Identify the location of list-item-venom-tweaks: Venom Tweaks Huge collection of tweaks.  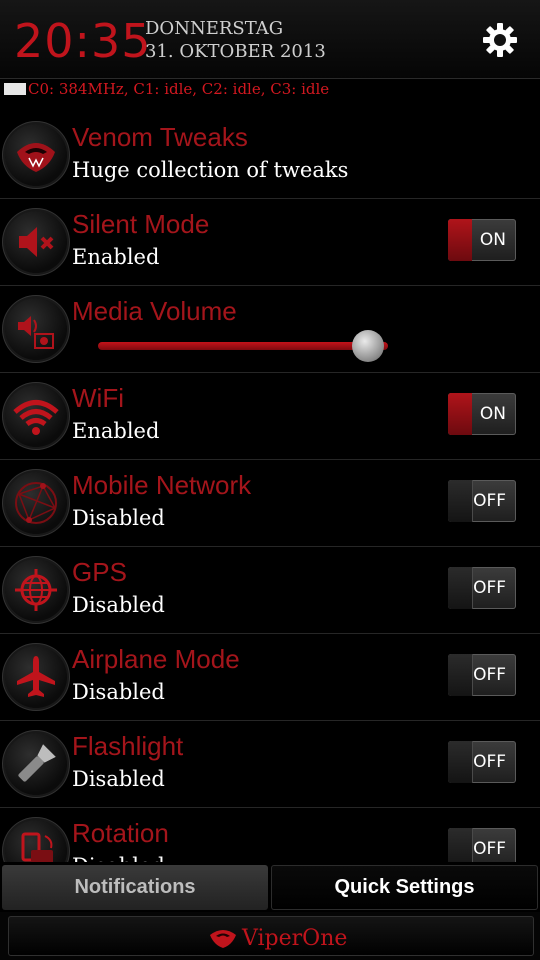
(270, 155).